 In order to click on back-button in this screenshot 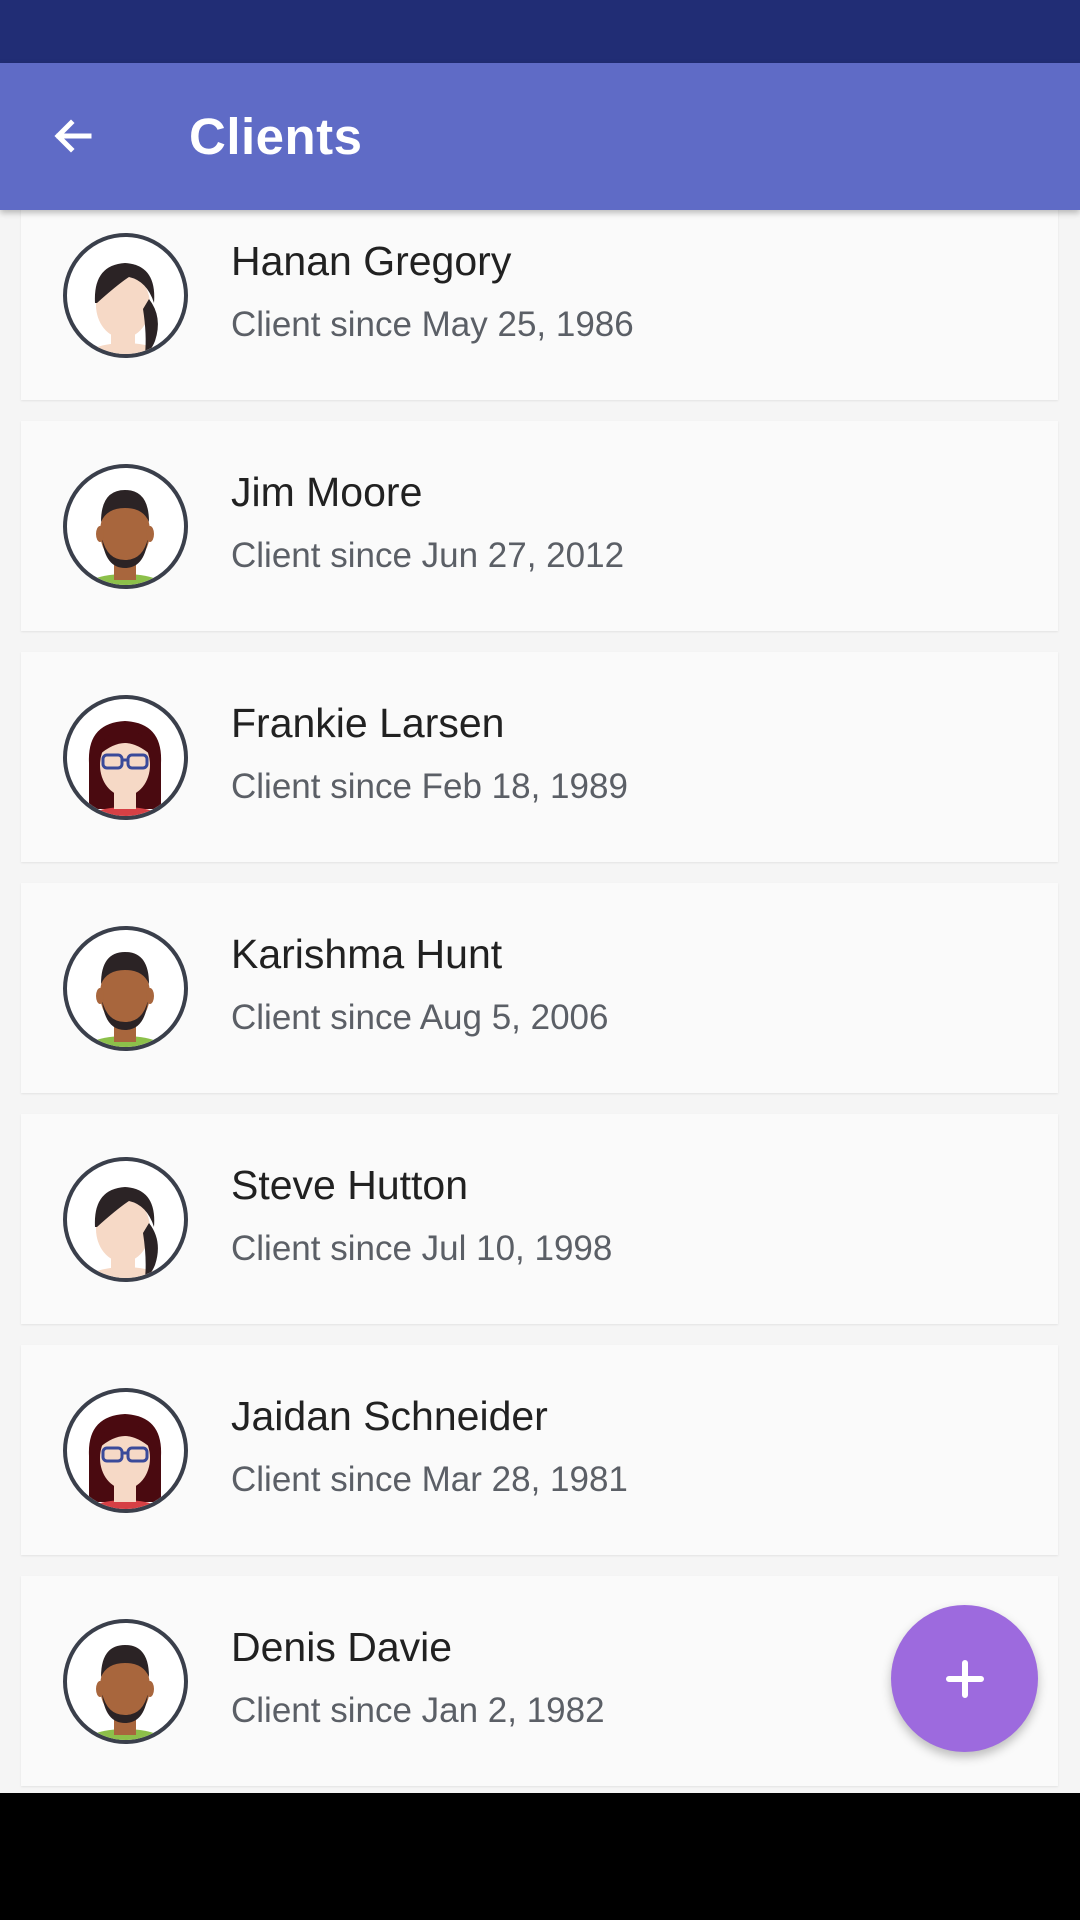, I will do `click(73, 136)`.